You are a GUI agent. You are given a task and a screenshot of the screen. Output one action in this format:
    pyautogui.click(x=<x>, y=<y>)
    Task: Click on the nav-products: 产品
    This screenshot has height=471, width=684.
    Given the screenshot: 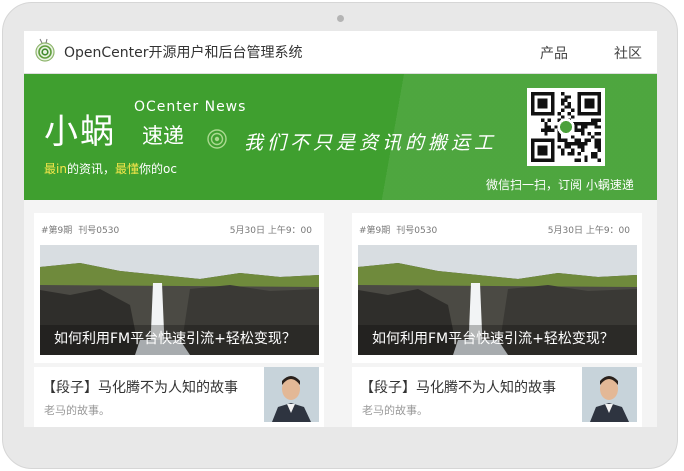 What is the action you would take?
    pyautogui.click(x=554, y=53)
    